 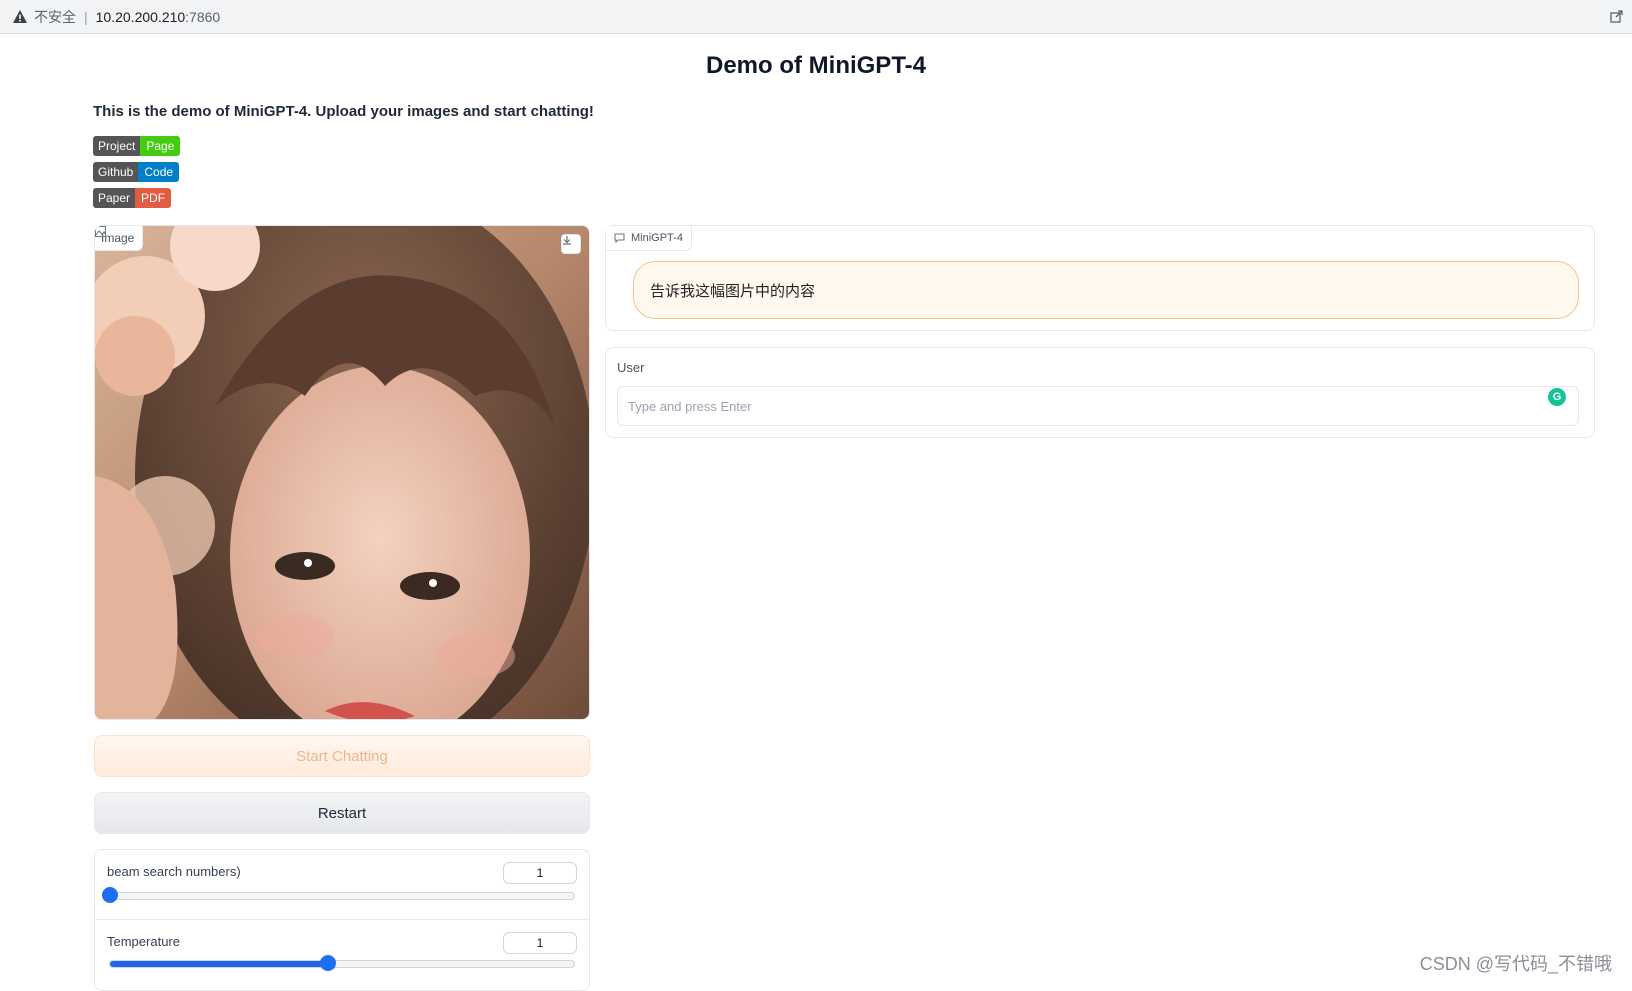 I want to click on user-textbox, so click(x=1098, y=406).